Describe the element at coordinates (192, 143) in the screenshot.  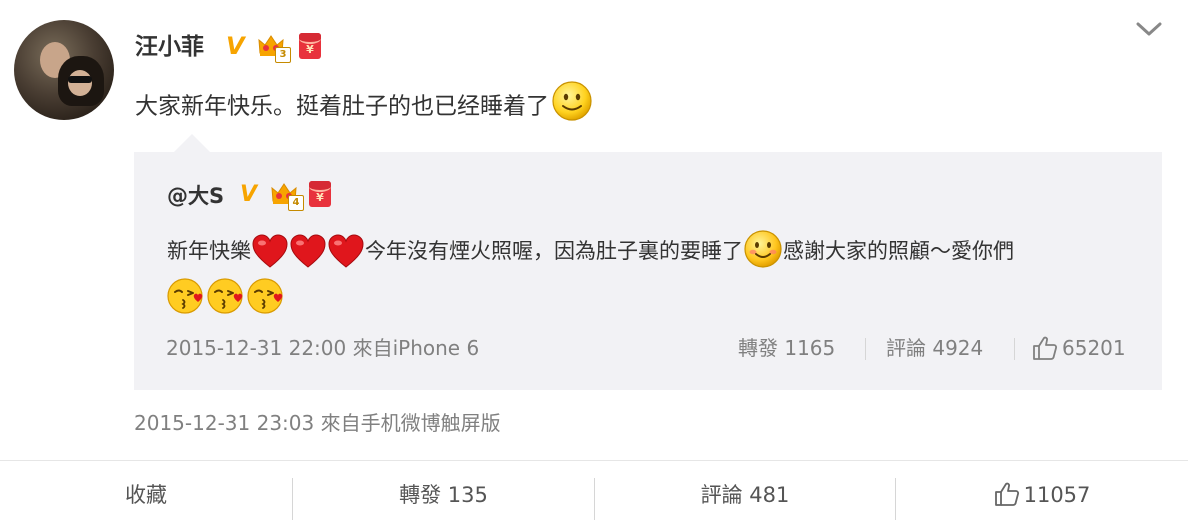
I see `repost-pointer` at that location.